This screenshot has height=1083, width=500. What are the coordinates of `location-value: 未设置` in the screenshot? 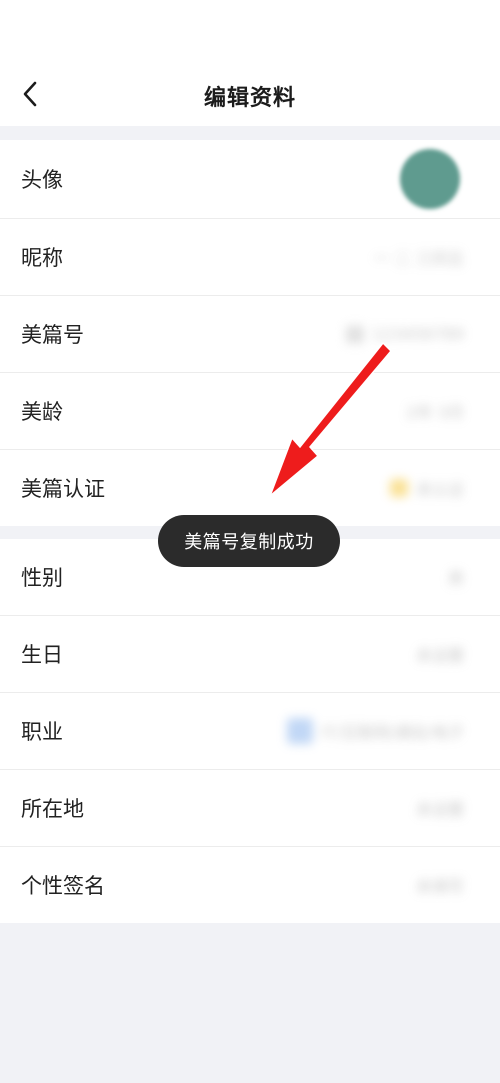 It's located at (439, 809).